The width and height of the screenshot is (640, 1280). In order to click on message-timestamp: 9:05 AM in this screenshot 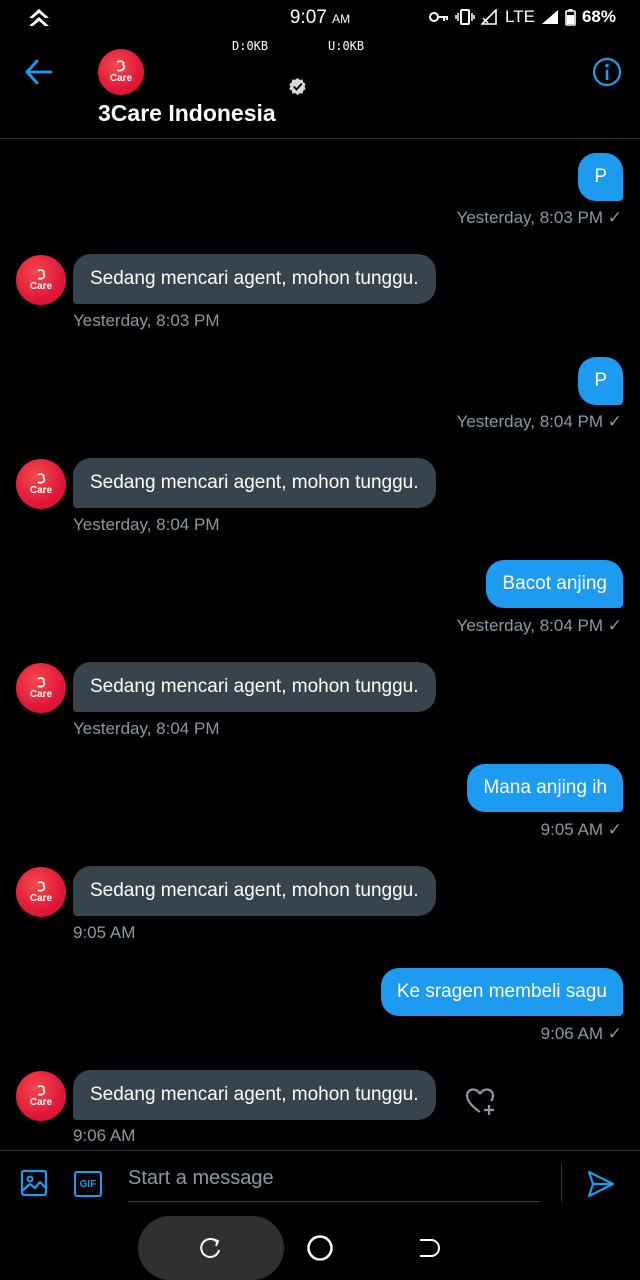, I will do `click(104, 932)`.